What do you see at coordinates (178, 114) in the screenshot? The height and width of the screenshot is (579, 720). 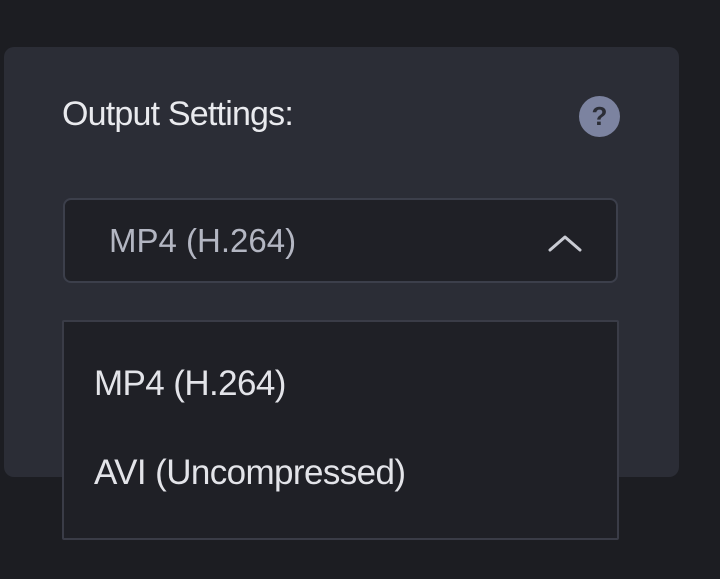 I see `output-settings-title: Output Settings:` at bounding box center [178, 114].